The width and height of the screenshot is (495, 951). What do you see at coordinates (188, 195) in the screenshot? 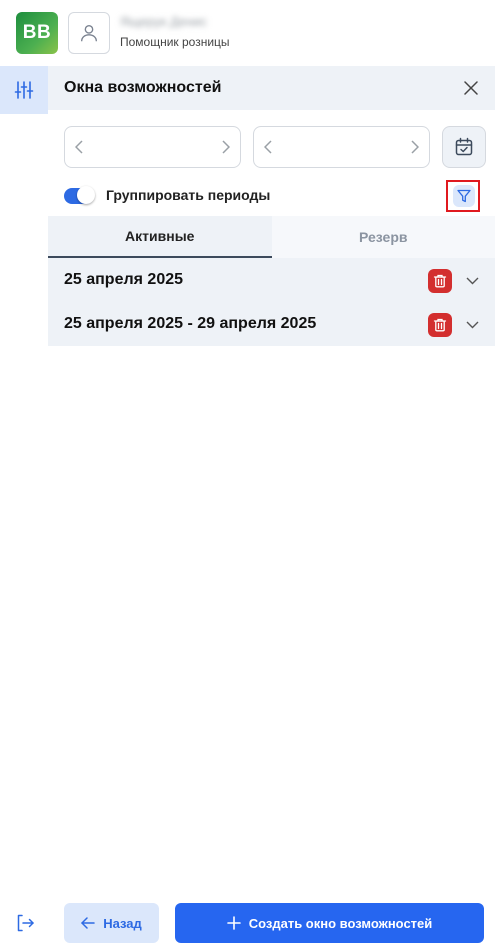
I see `group-periods-label: Группировать периоды` at bounding box center [188, 195].